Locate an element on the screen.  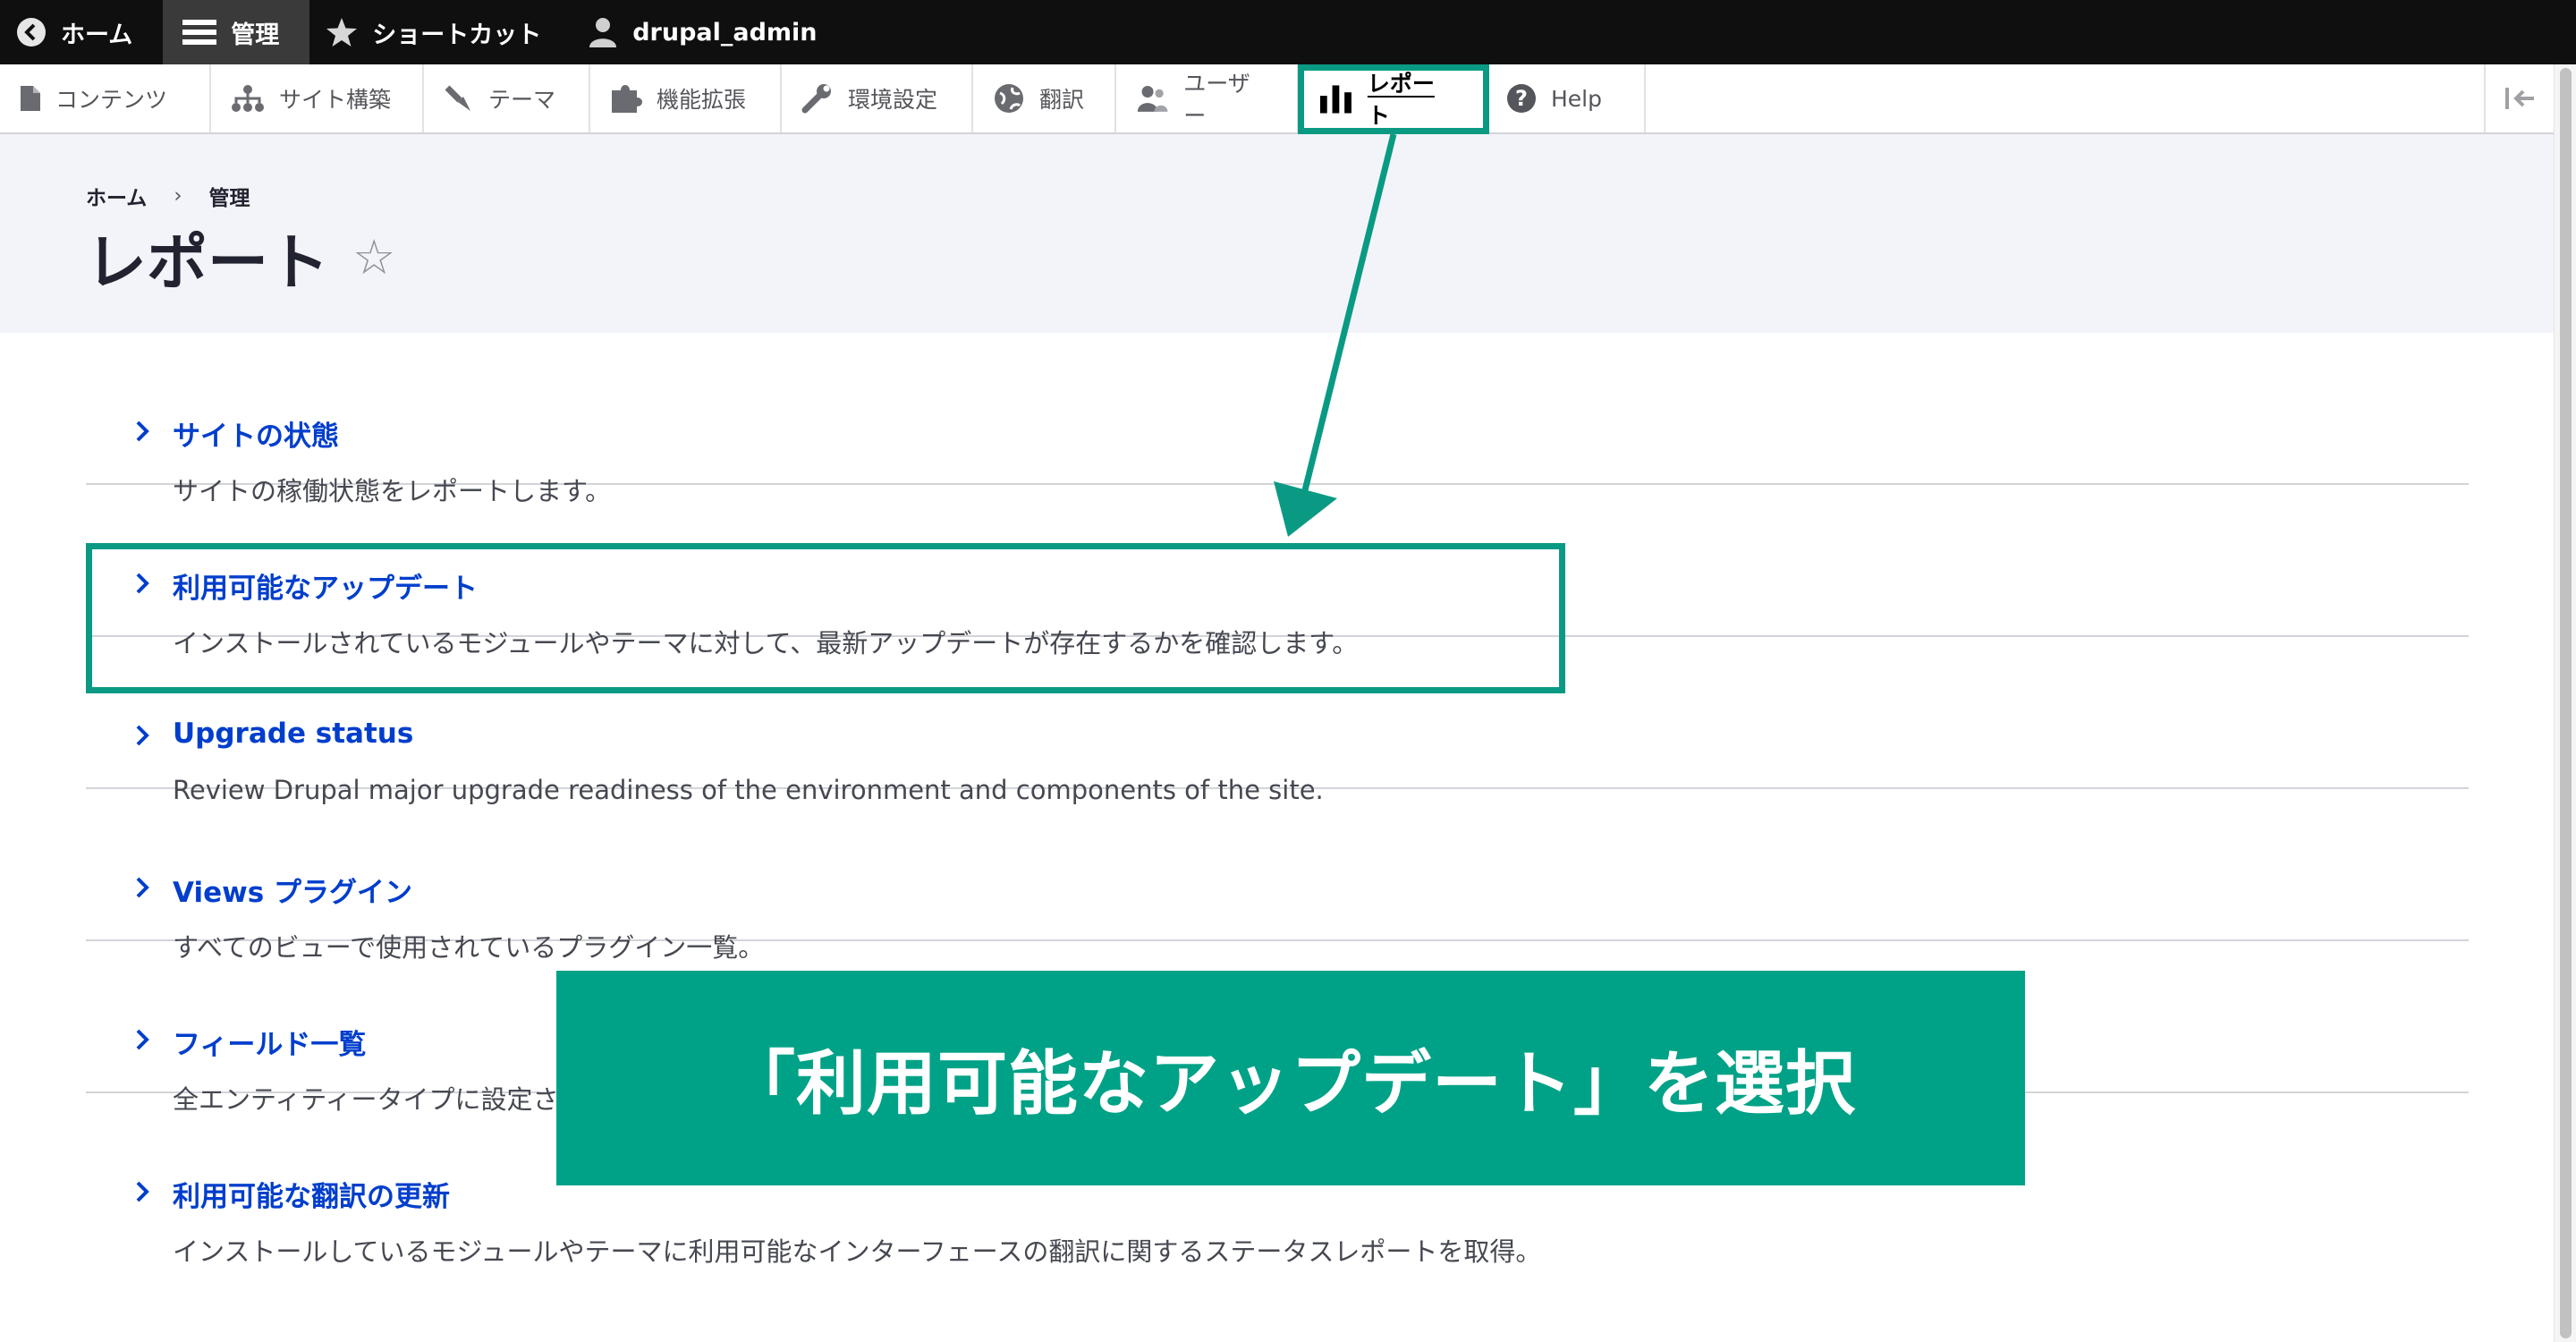
instruction-callout: 「利用可能なアップデート」を選択 is located at coordinates (1290, 1078).